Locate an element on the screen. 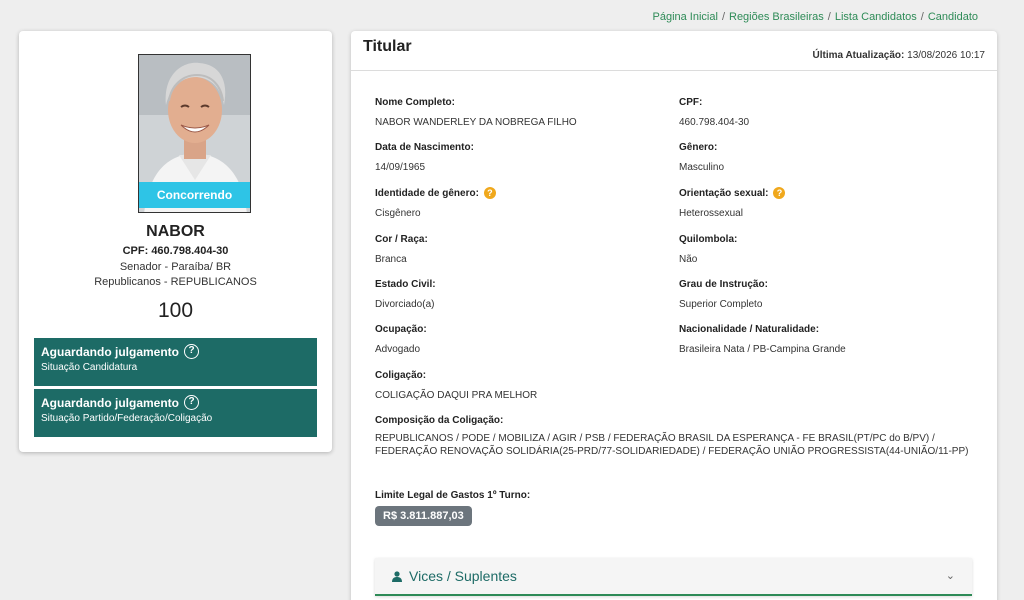  field-cor-raca: Cor / Raça: Branca is located at coordinates (401, 249).